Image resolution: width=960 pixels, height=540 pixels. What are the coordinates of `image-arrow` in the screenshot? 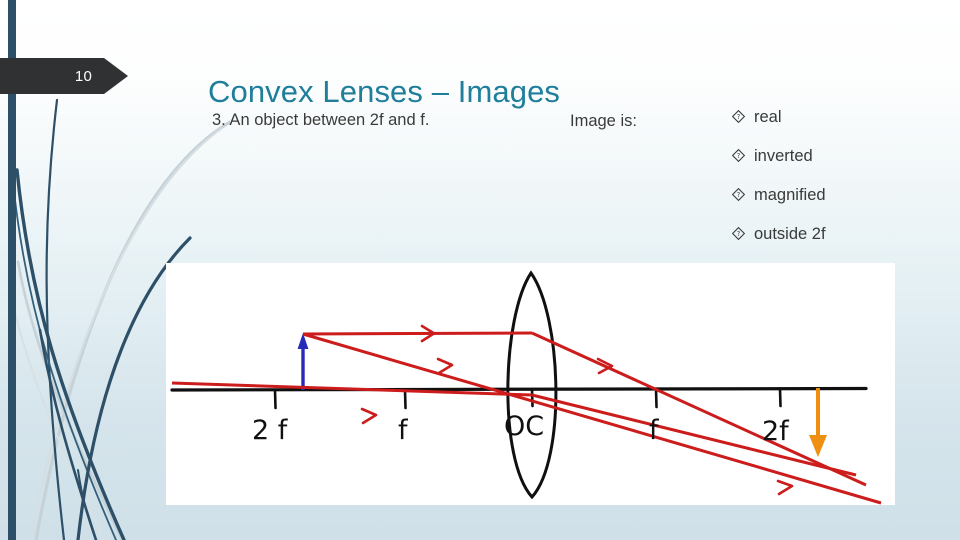 It's located at (818, 422).